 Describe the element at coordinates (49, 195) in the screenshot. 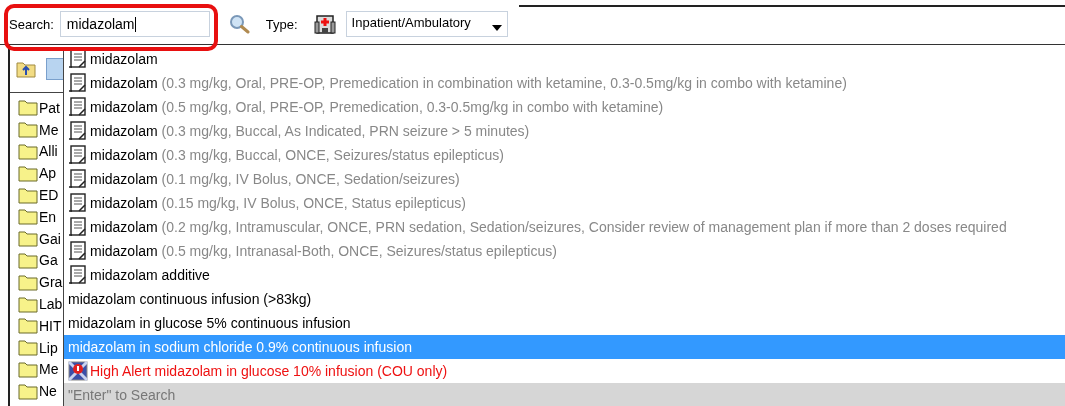

I see `tree-item: ED` at that location.